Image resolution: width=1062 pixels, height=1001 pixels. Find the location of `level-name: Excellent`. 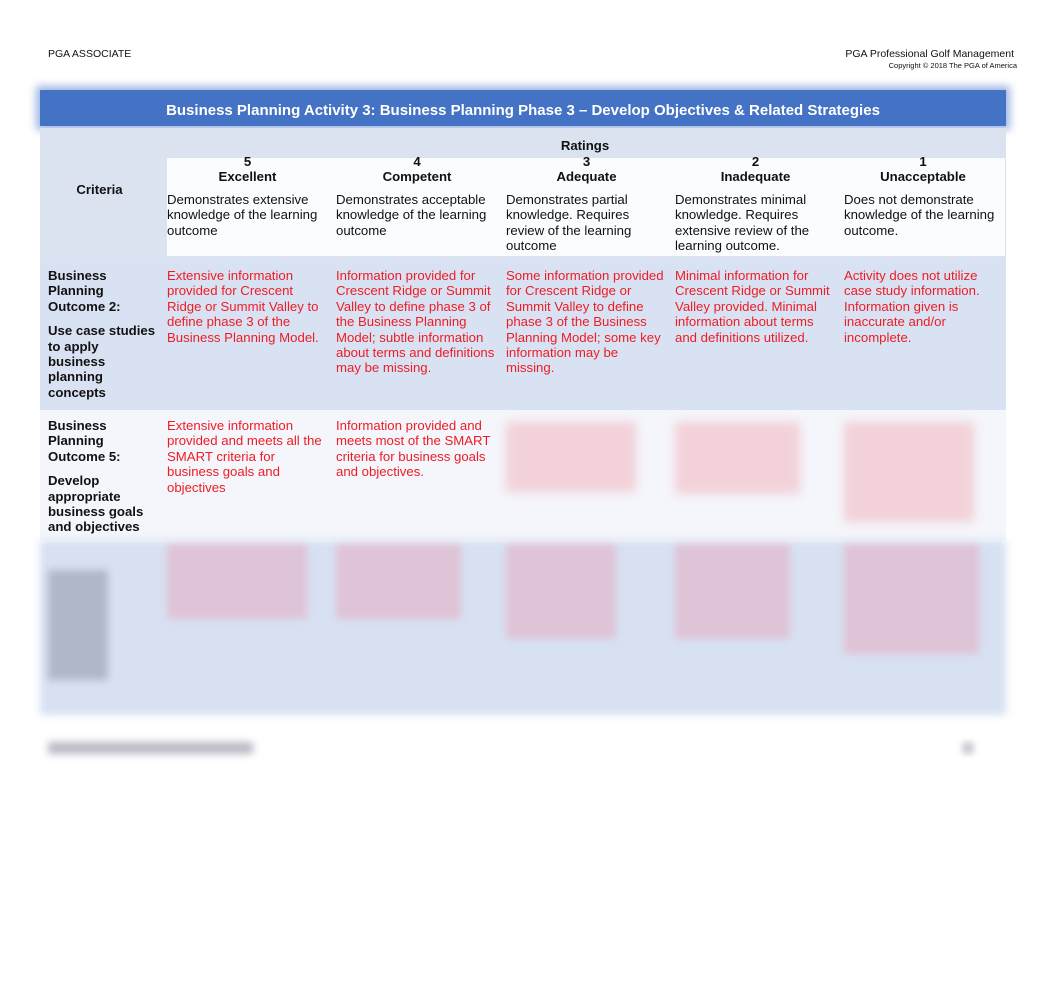

level-name: Excellent is located at coordinates (247, 177).